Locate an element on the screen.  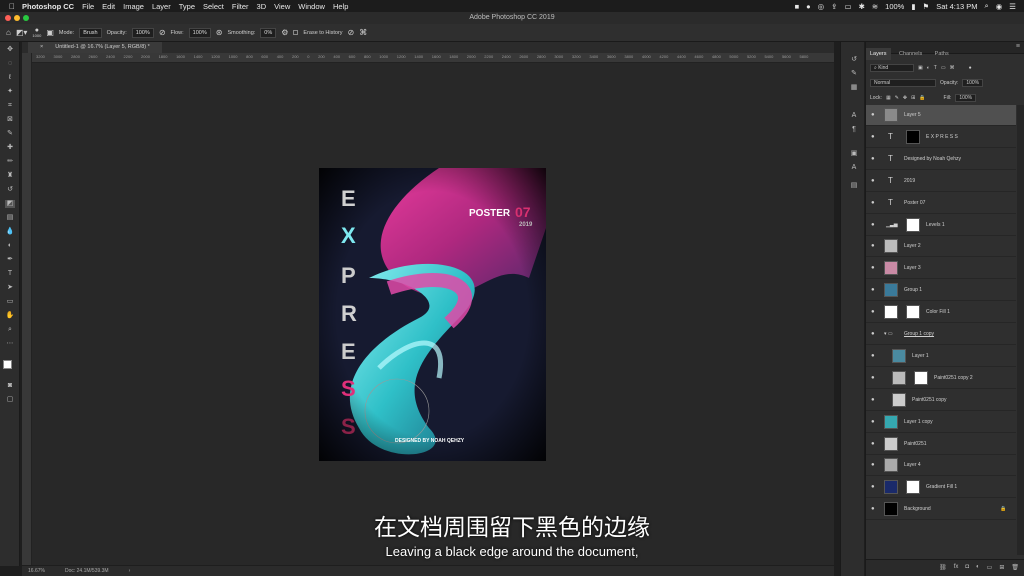
layer-row: ● T Designed by Noah Qehzy is located at coordinates (941, 159).